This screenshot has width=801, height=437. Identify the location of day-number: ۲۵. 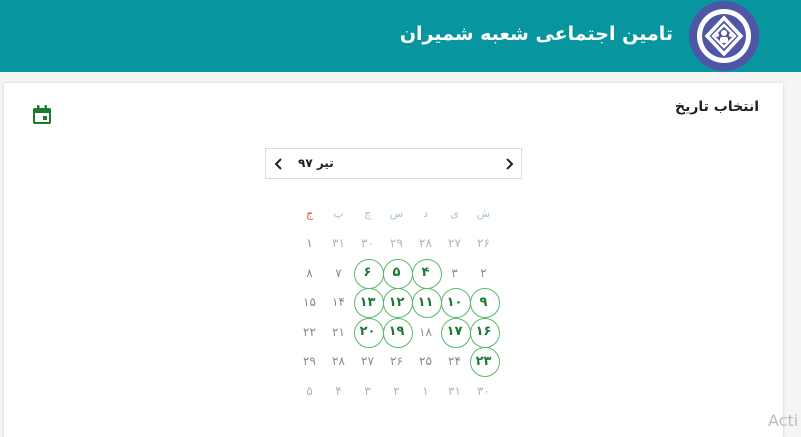
(425, 361).